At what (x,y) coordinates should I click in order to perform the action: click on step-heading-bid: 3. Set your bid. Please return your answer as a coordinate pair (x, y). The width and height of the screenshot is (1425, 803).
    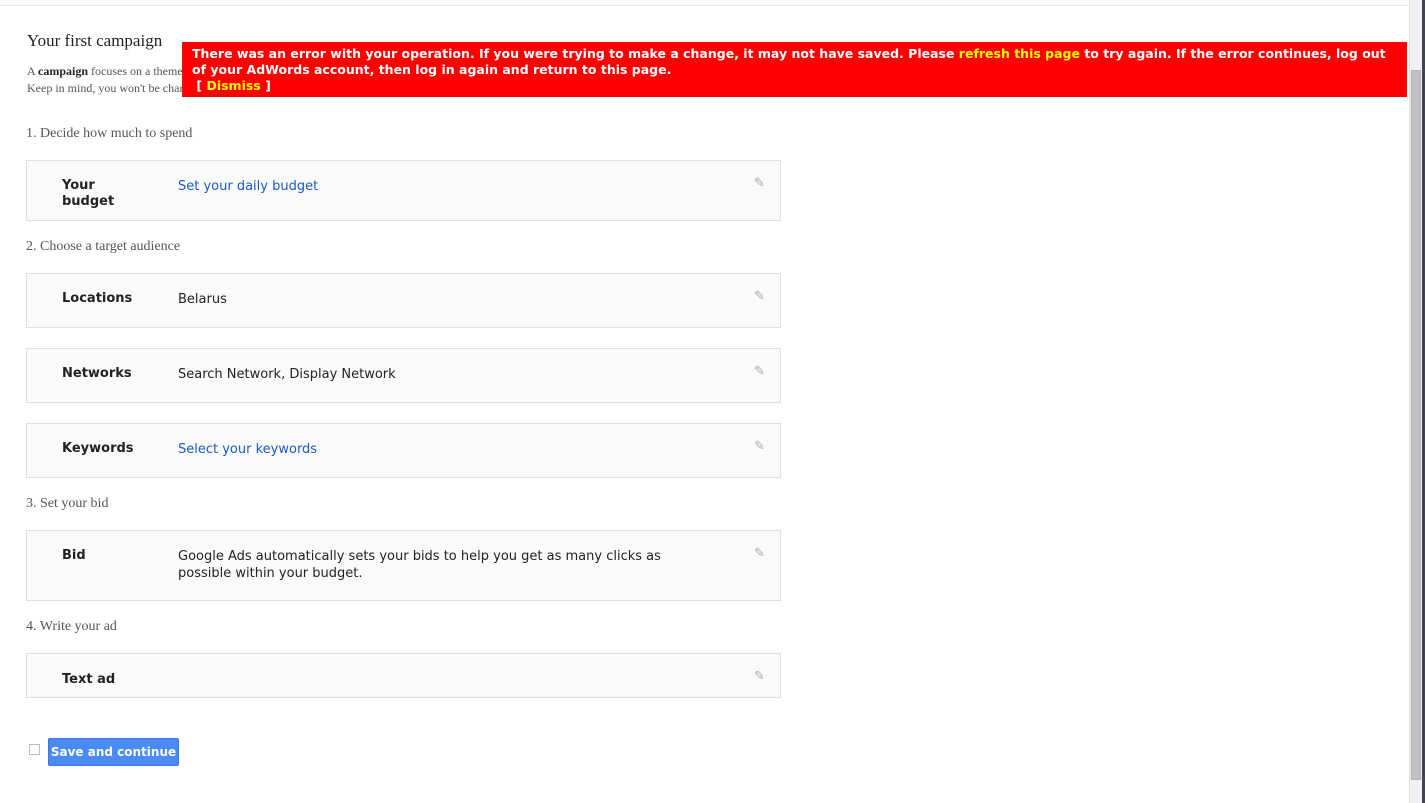
    Looking at the image, I should click on (67, 503).